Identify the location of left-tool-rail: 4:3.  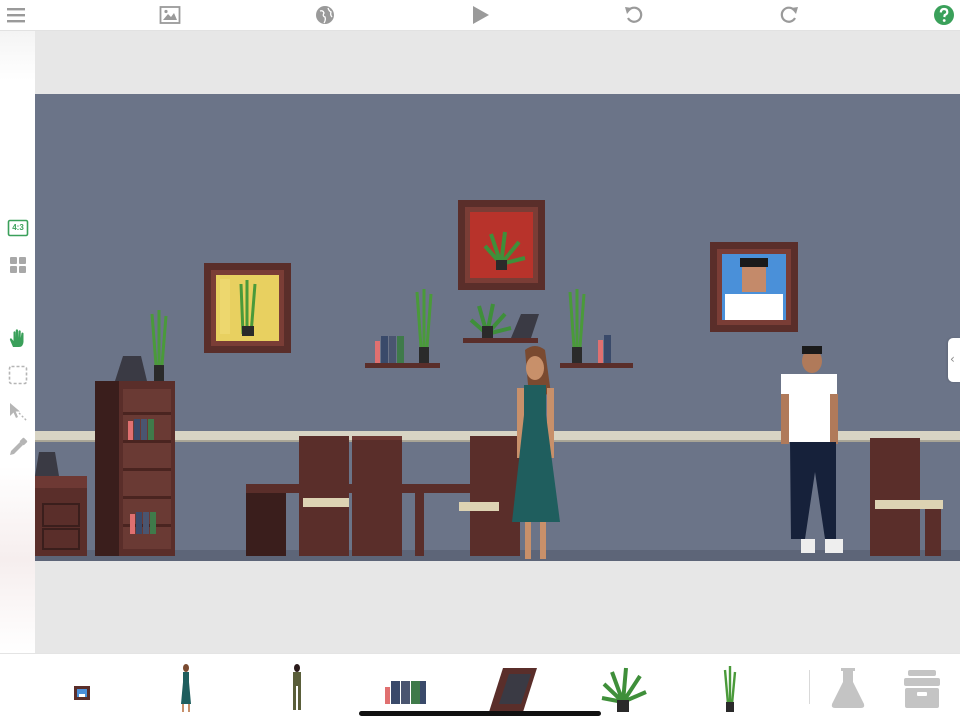
(17, 342).